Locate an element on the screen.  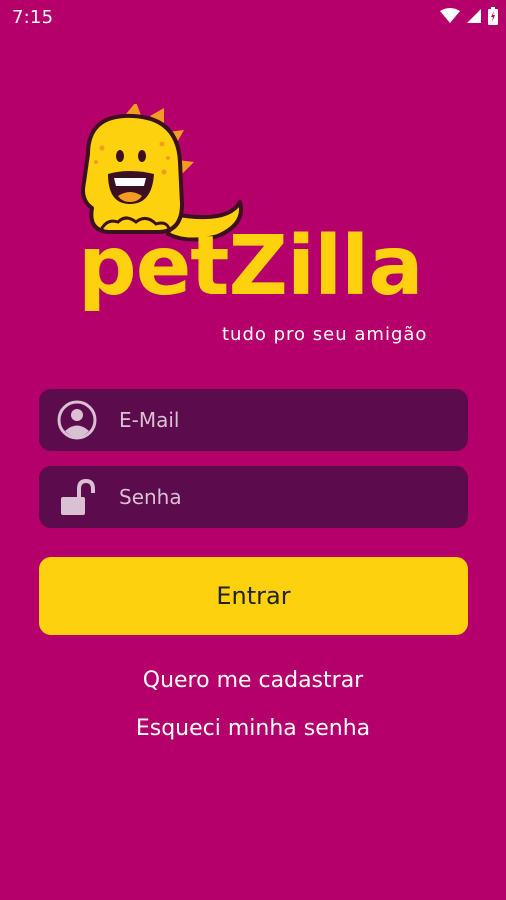
status-bar: 7:15 is located at coordinates (253, 18).